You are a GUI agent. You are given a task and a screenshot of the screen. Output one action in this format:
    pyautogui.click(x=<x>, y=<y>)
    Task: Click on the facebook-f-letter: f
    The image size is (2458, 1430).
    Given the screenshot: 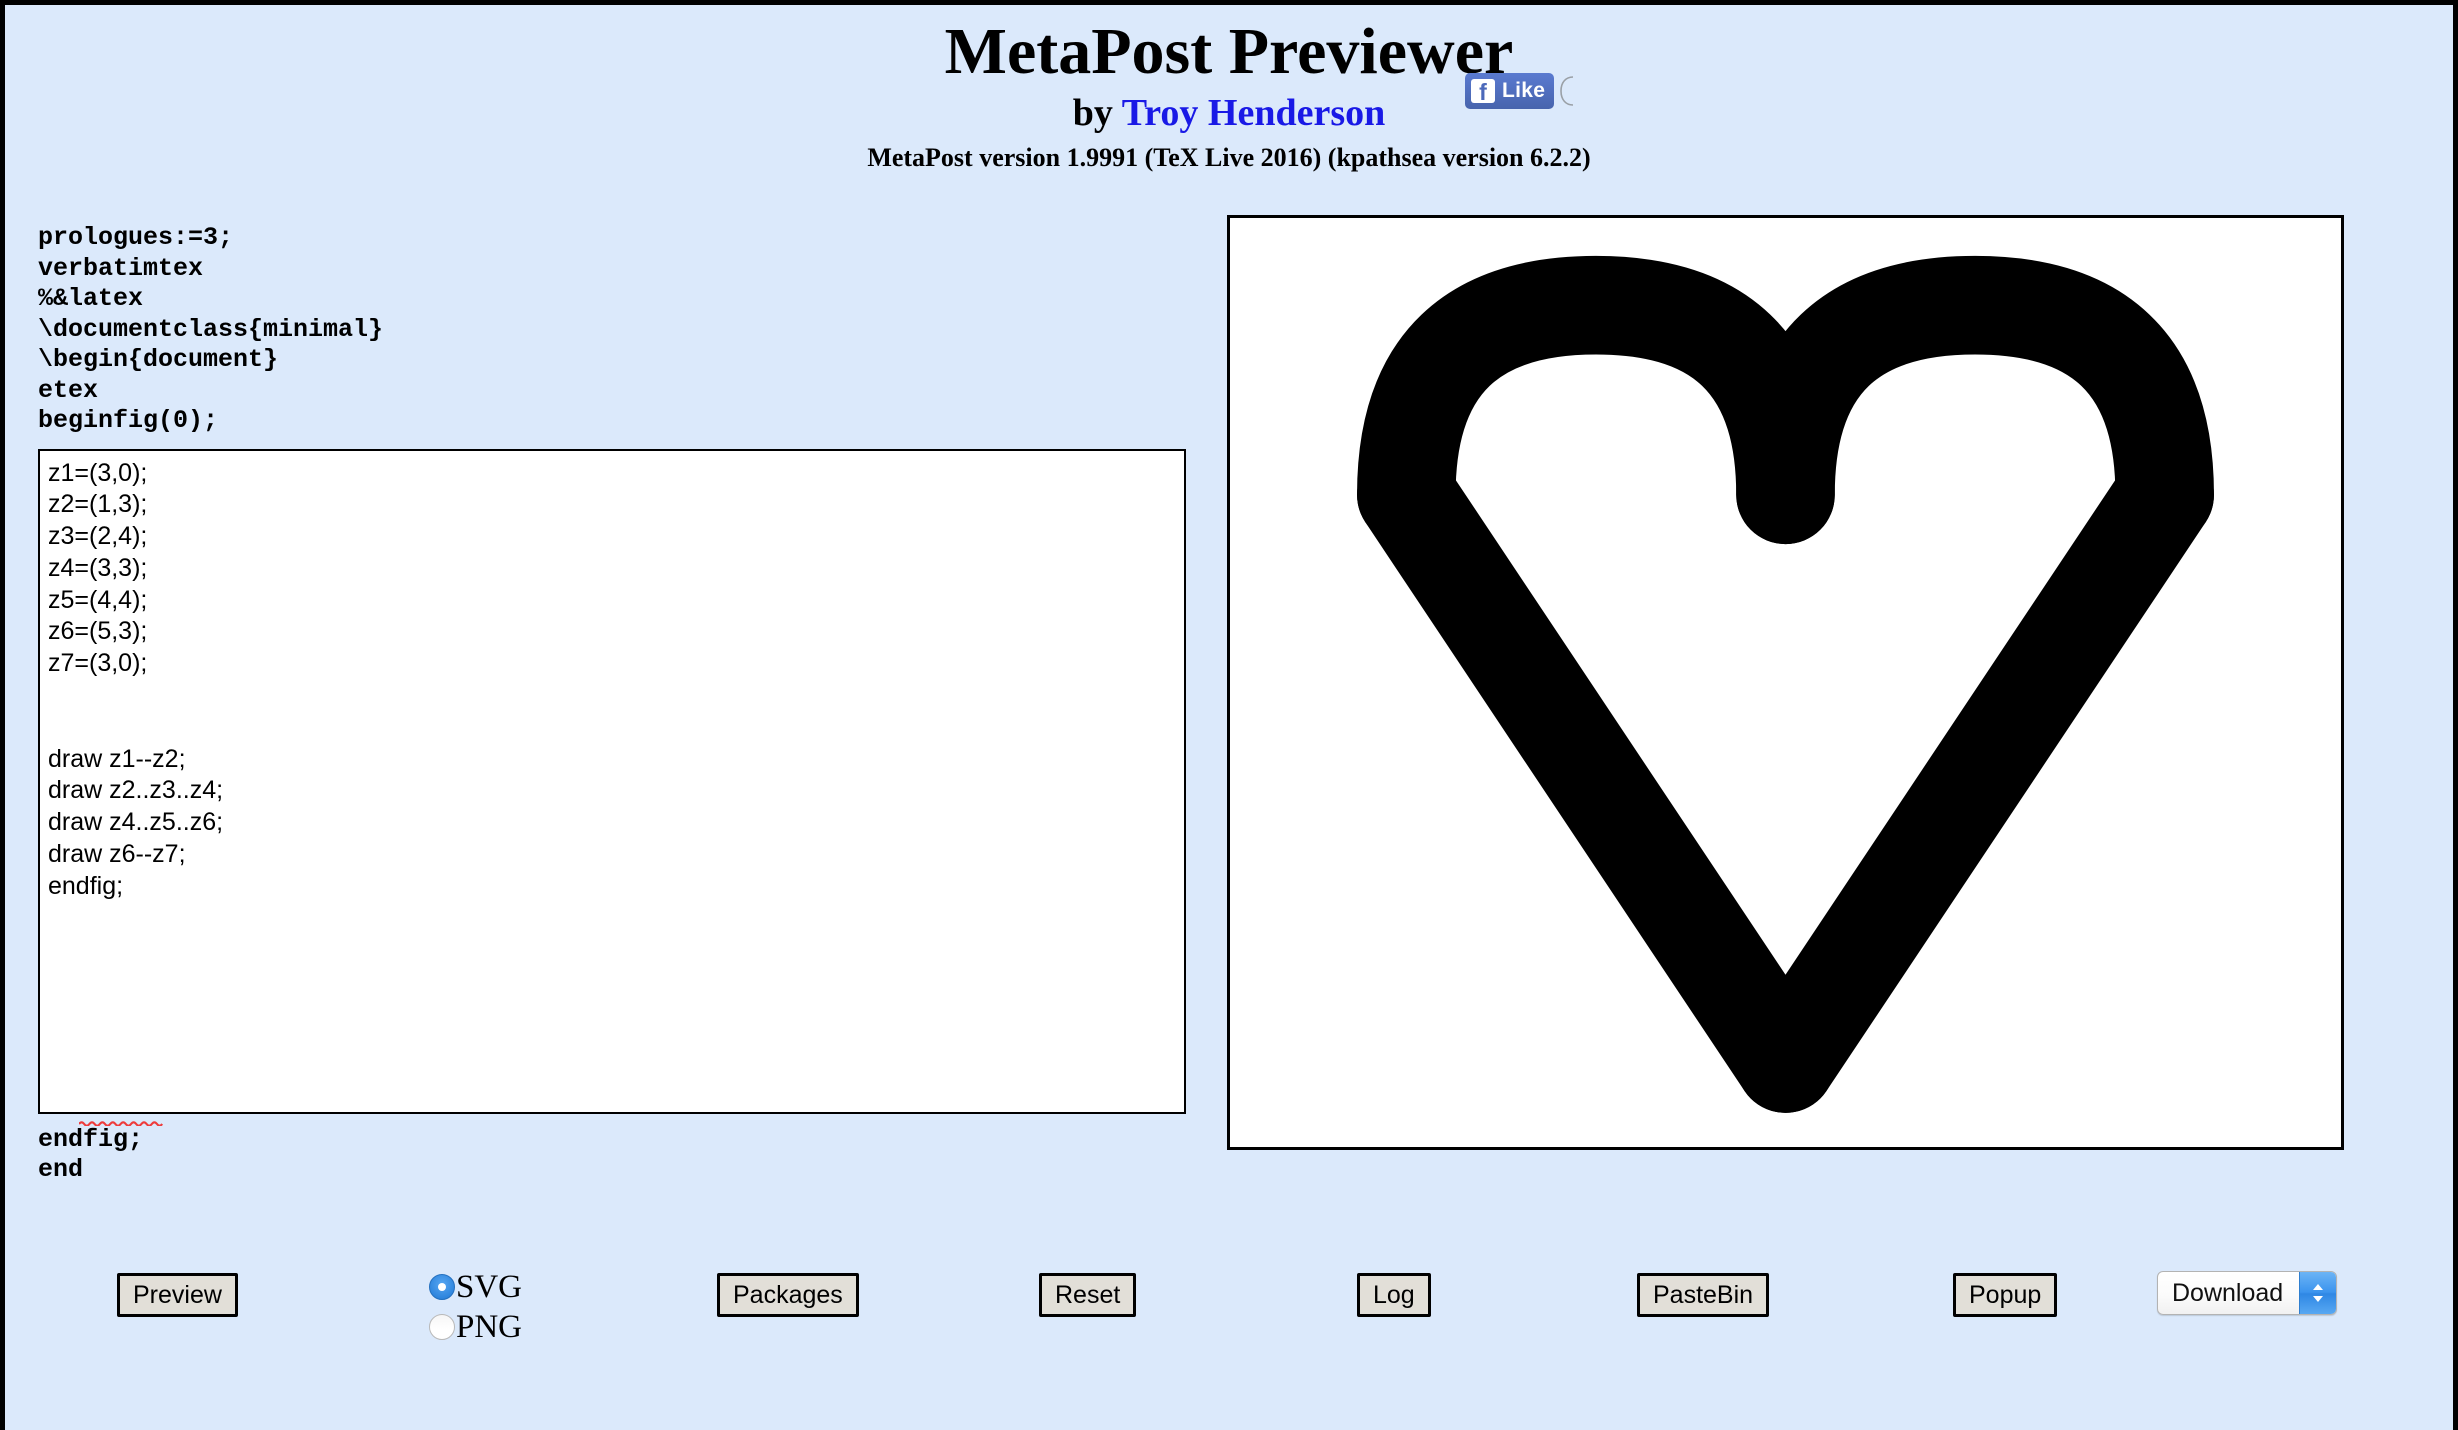 What is the action you would take?
    pyautogui.click(x=1483, y=91)
    